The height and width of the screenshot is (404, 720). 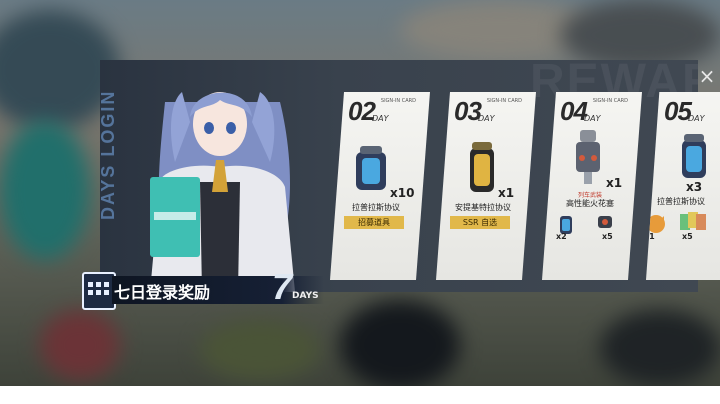 I want to click on item-name: 安提基特拉协议, so click(x=483, y=207).